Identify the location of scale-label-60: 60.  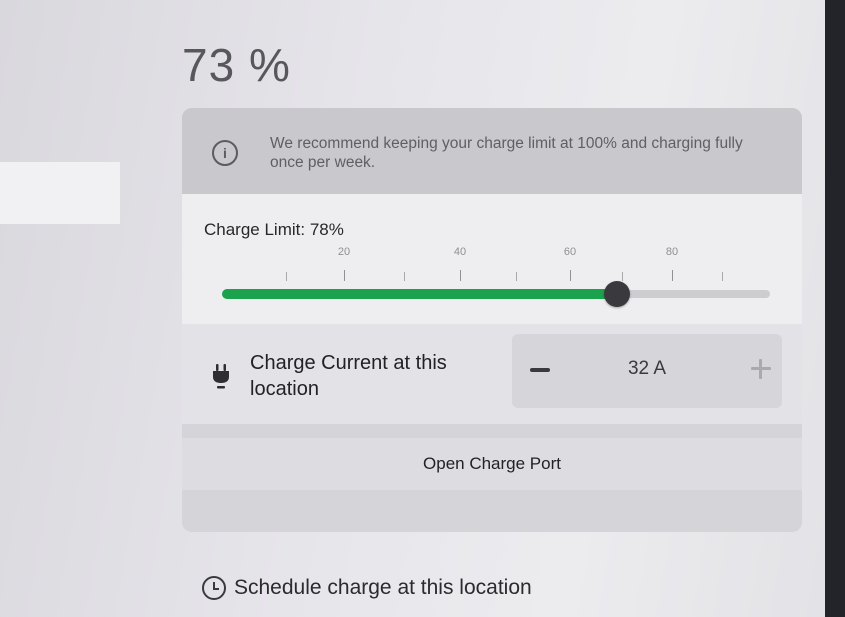
(570, 252).